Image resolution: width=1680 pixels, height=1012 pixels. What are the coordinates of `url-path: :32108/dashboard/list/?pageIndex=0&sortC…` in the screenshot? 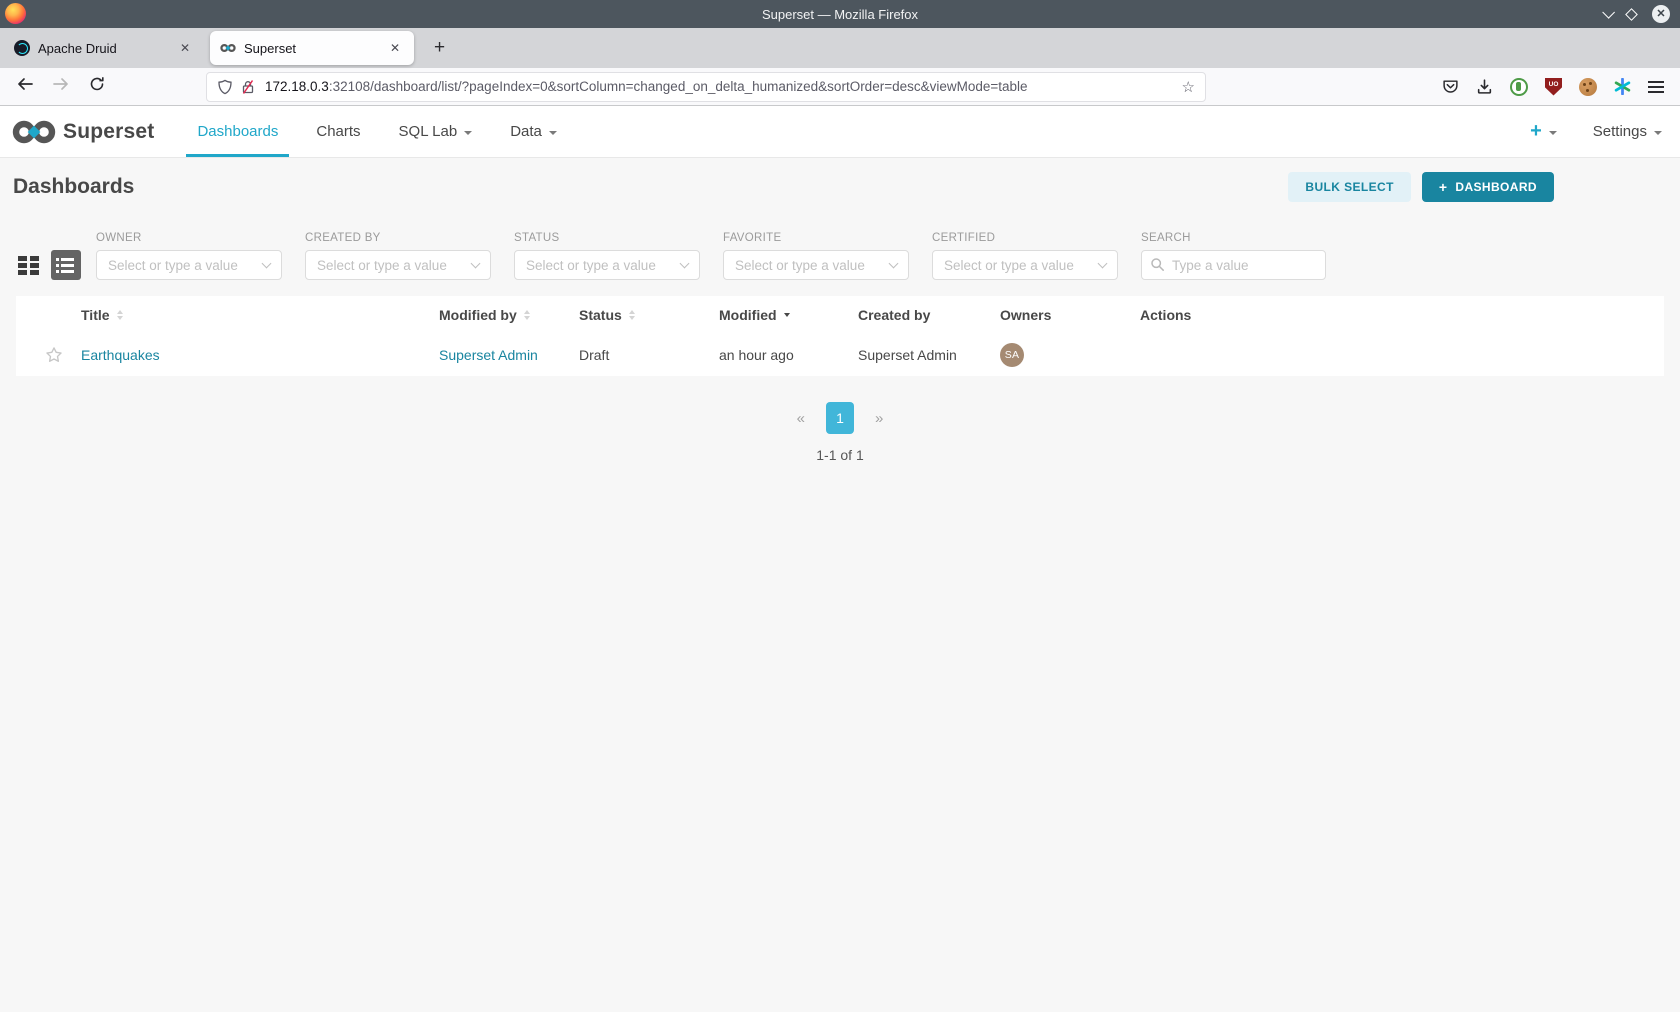 It's located at (678, 86).